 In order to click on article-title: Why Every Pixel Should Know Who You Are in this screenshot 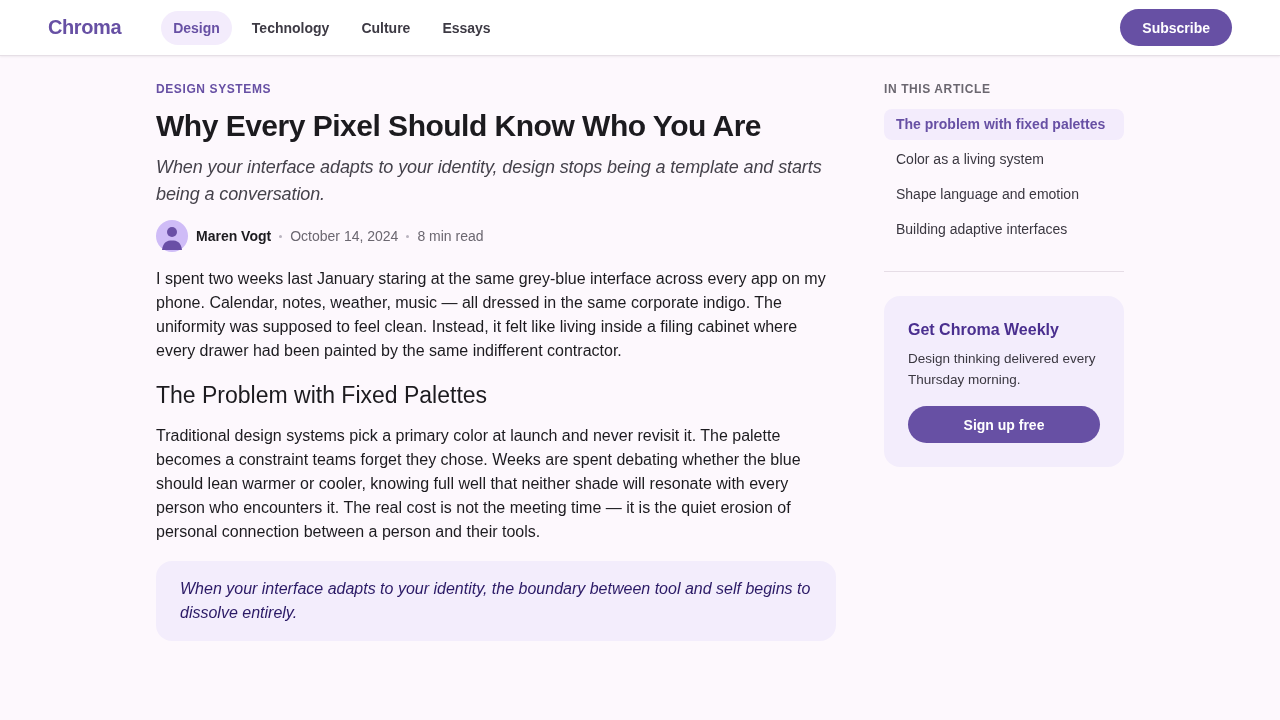, I will do `click(459, 126)`.